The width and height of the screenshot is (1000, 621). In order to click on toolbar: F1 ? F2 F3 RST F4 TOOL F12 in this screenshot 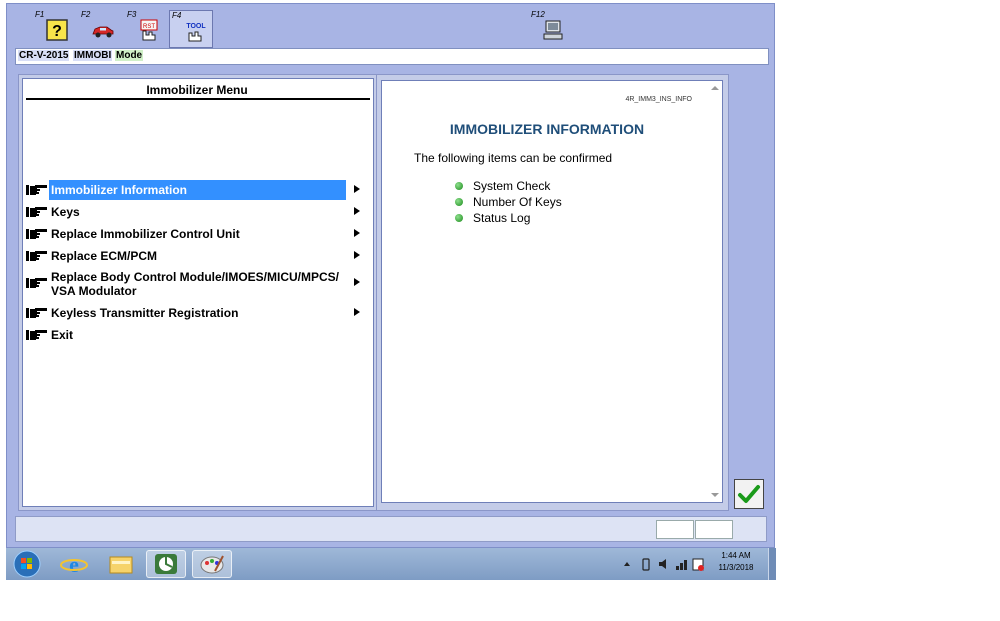, I will do `click(390, 26)`.